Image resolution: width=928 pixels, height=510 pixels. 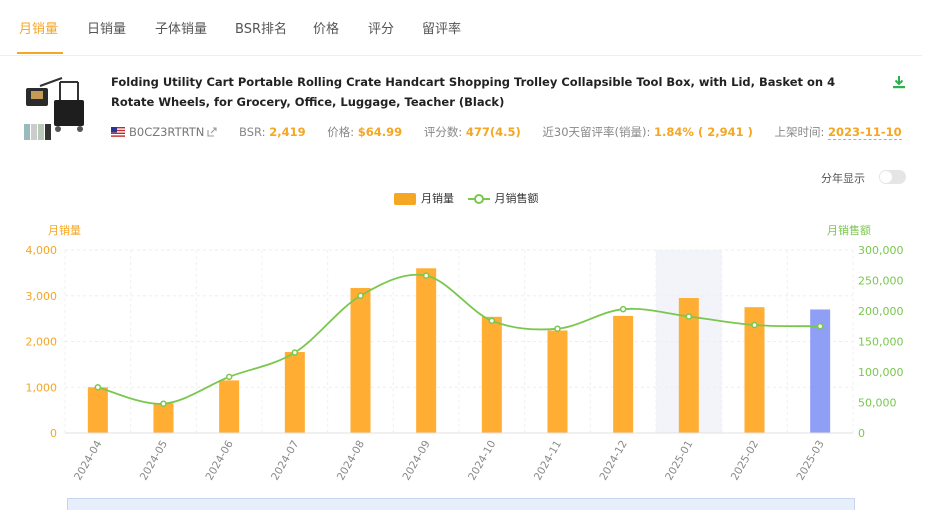 What do you see at coordinates (493, 132) in the screenshot?
I see `reviews-value: 477(4.5)` at bounding box center [493, 132].